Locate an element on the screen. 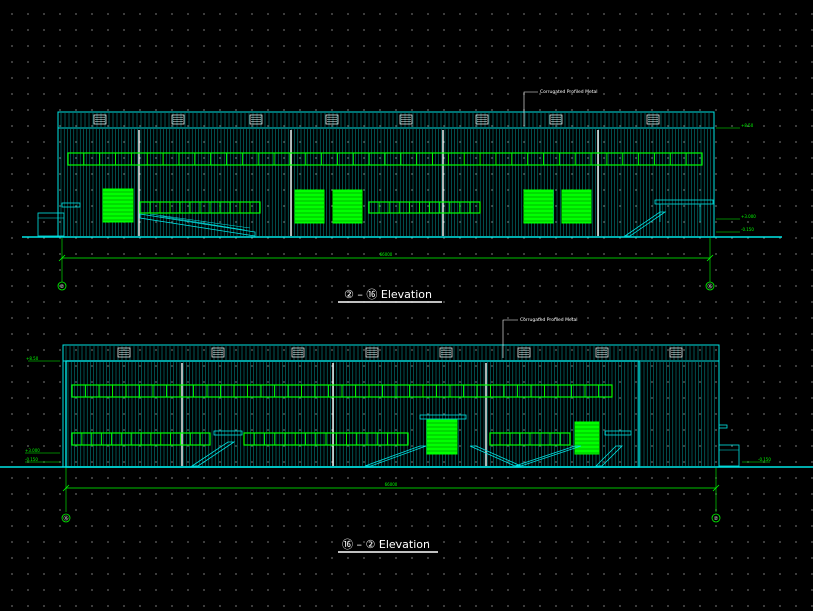  grid-bubble-right: ⑯ is located at coordinates (710, 286).